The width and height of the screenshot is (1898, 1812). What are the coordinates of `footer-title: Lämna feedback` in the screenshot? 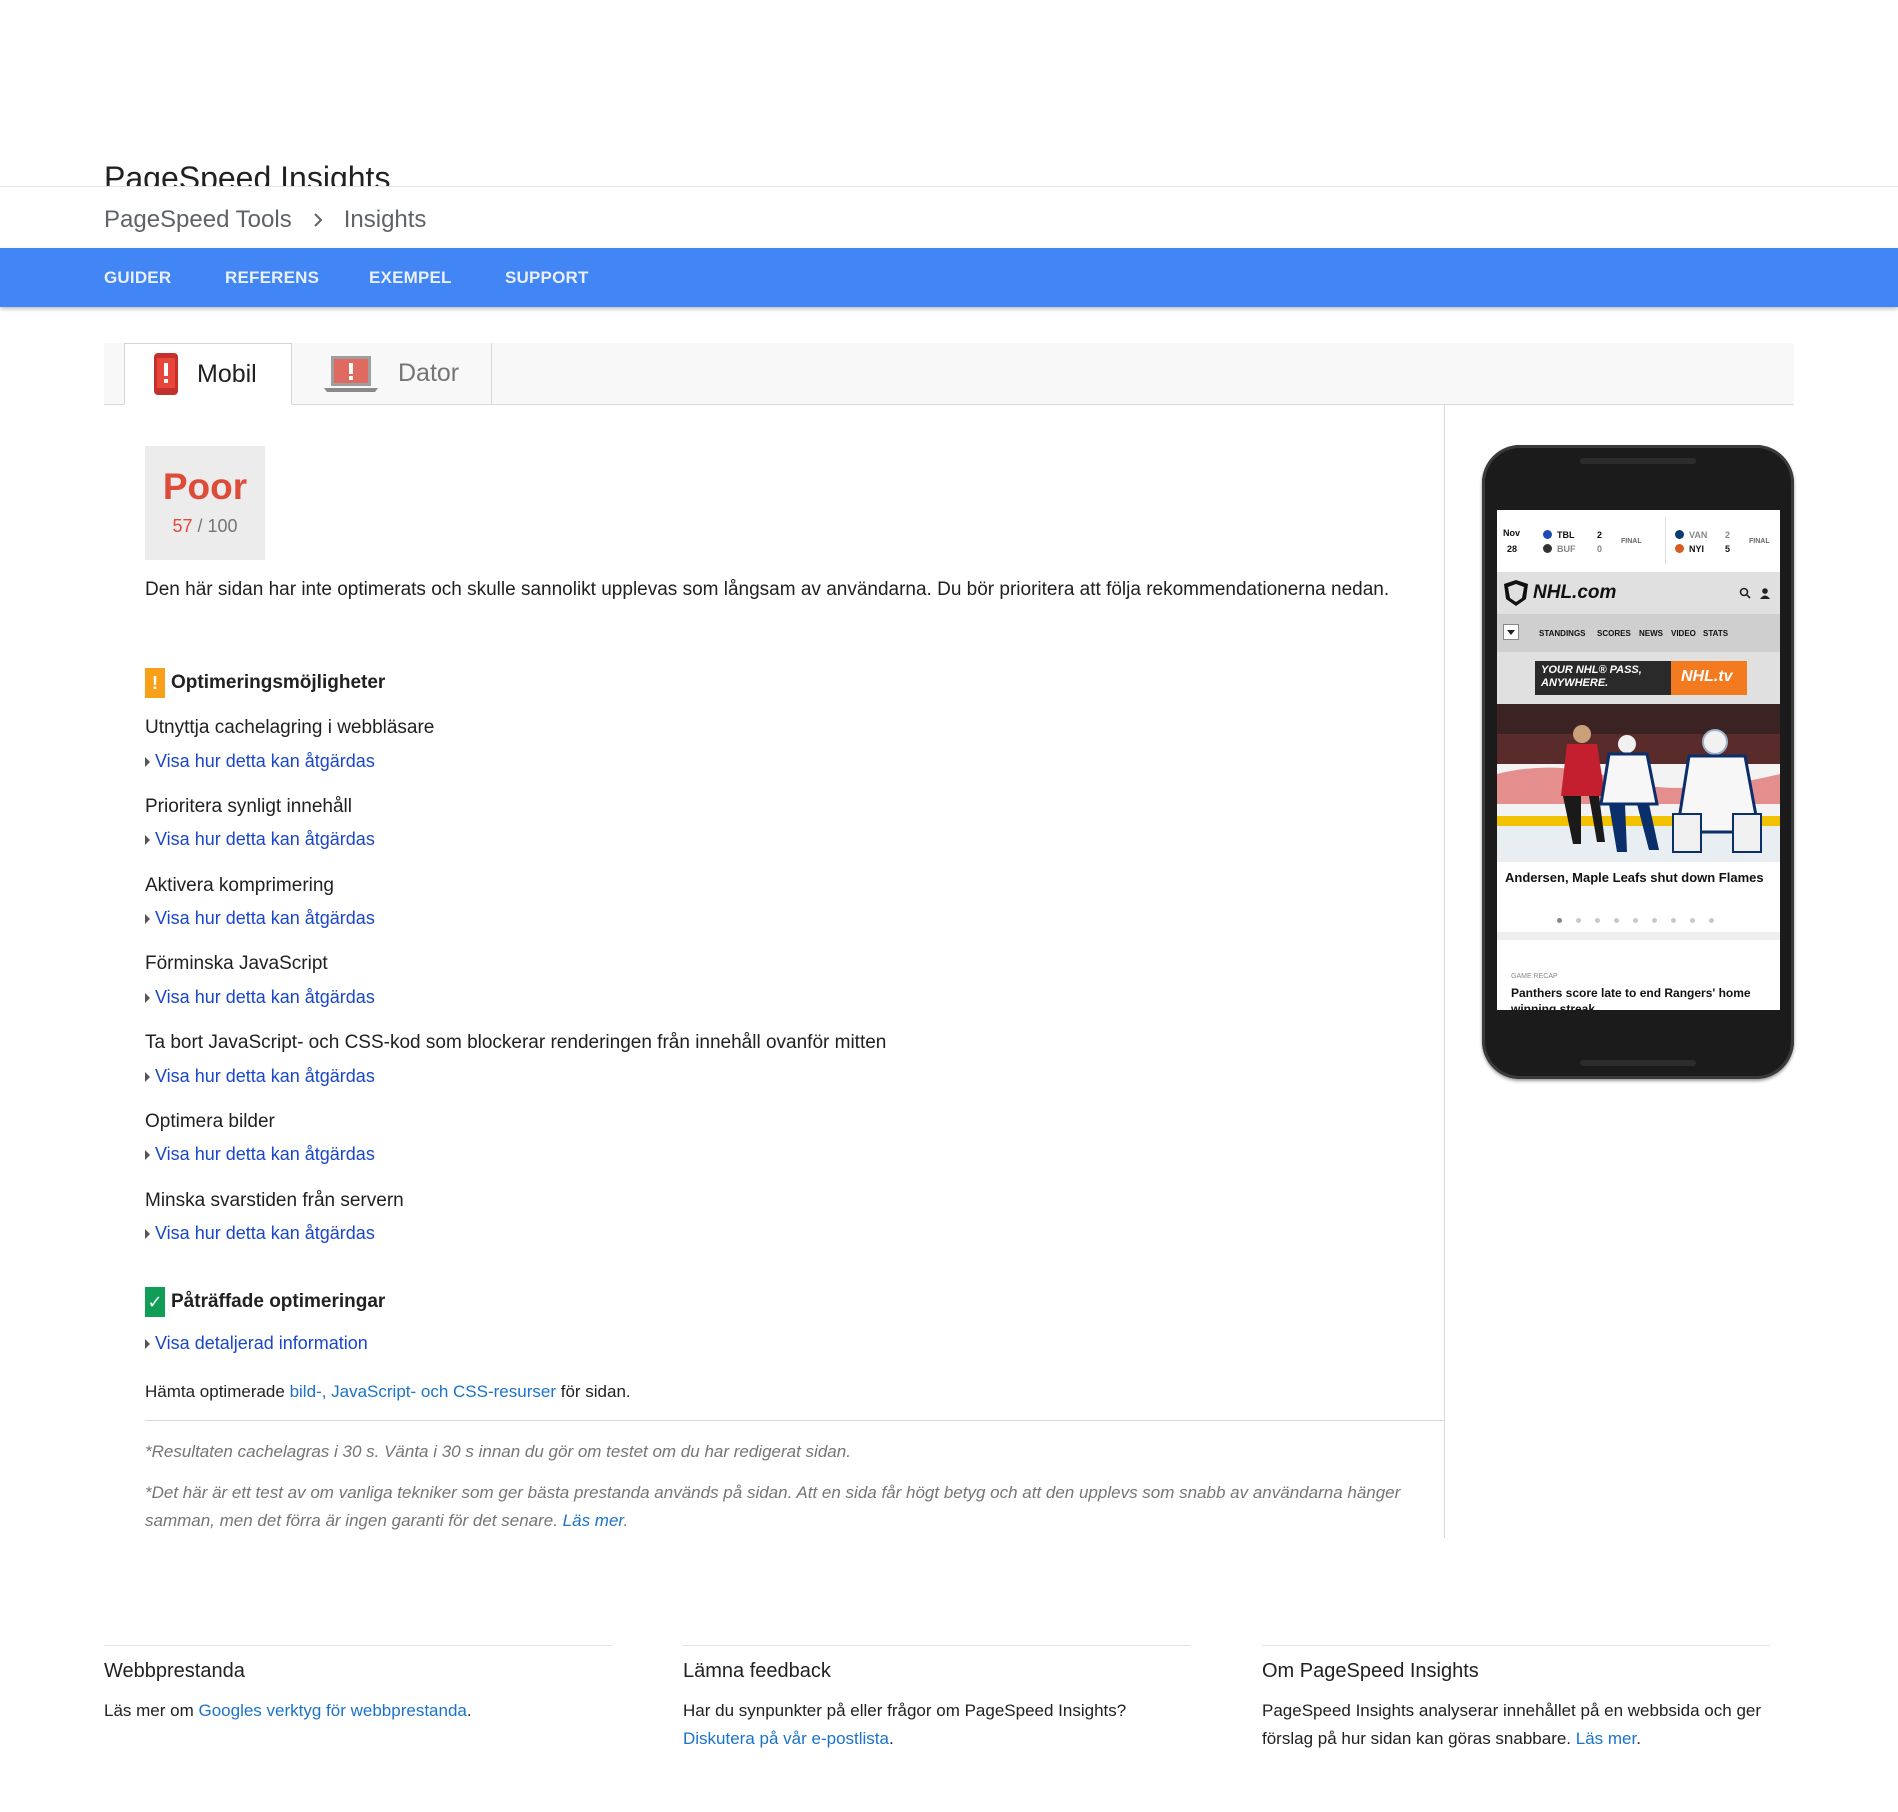 It's located at (757, 1671).